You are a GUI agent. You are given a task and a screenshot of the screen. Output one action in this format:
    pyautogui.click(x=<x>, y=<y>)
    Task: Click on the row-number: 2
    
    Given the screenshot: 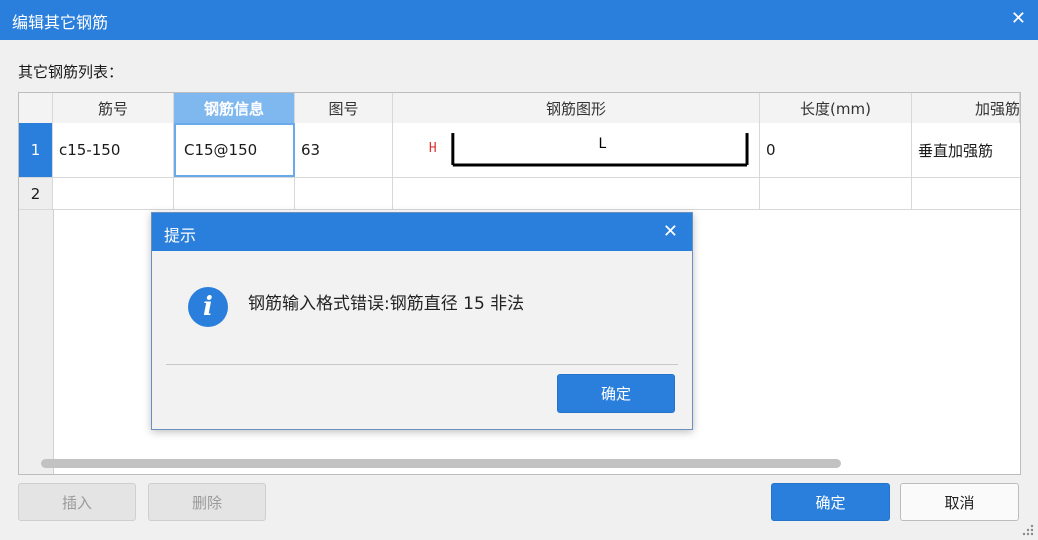 What is the action you would take?
    pyautogui.click(x=36, y=193)
    